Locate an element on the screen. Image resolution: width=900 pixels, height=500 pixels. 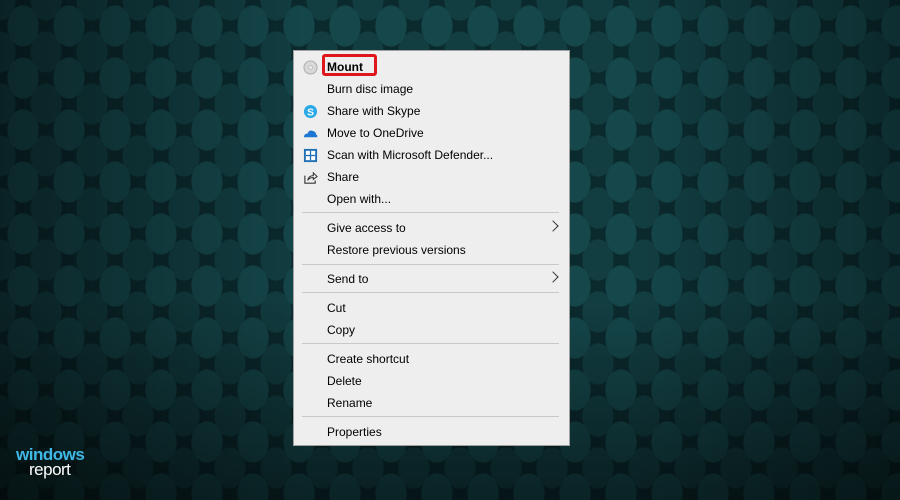
menu-item-properties: Properties is located at coordinates (431, 432).